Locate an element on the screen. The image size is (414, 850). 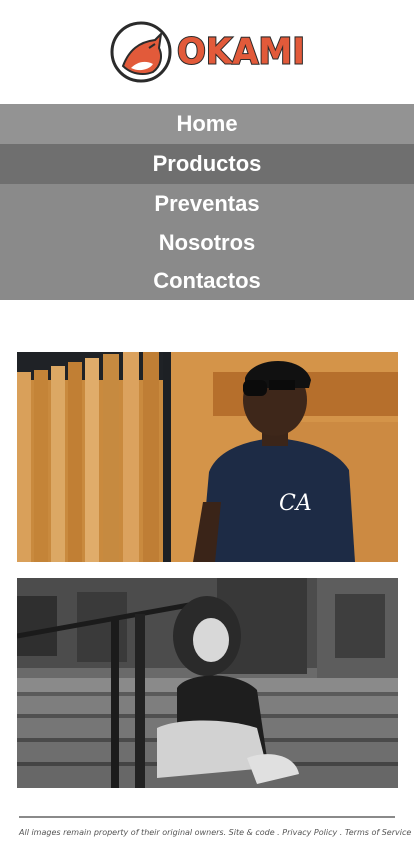
nav-item-preventas: Preventas is located at coordinates (207, 204).